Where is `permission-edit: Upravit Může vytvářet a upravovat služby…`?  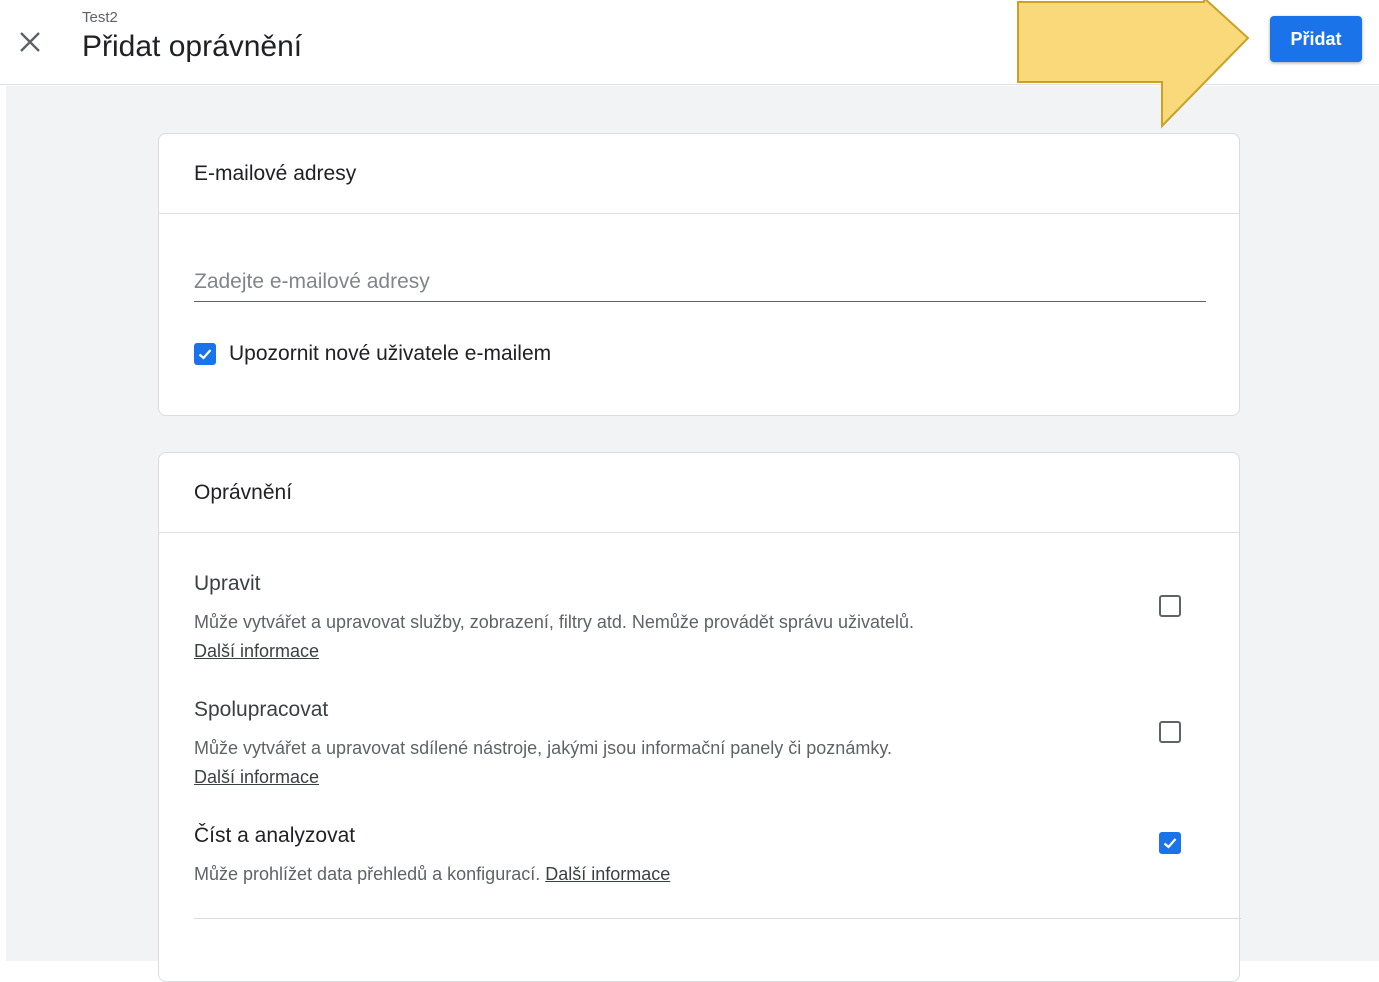
permission-edit: Upravit Může vytvářet a upravovat služby… is located at coordinates (700, 619).